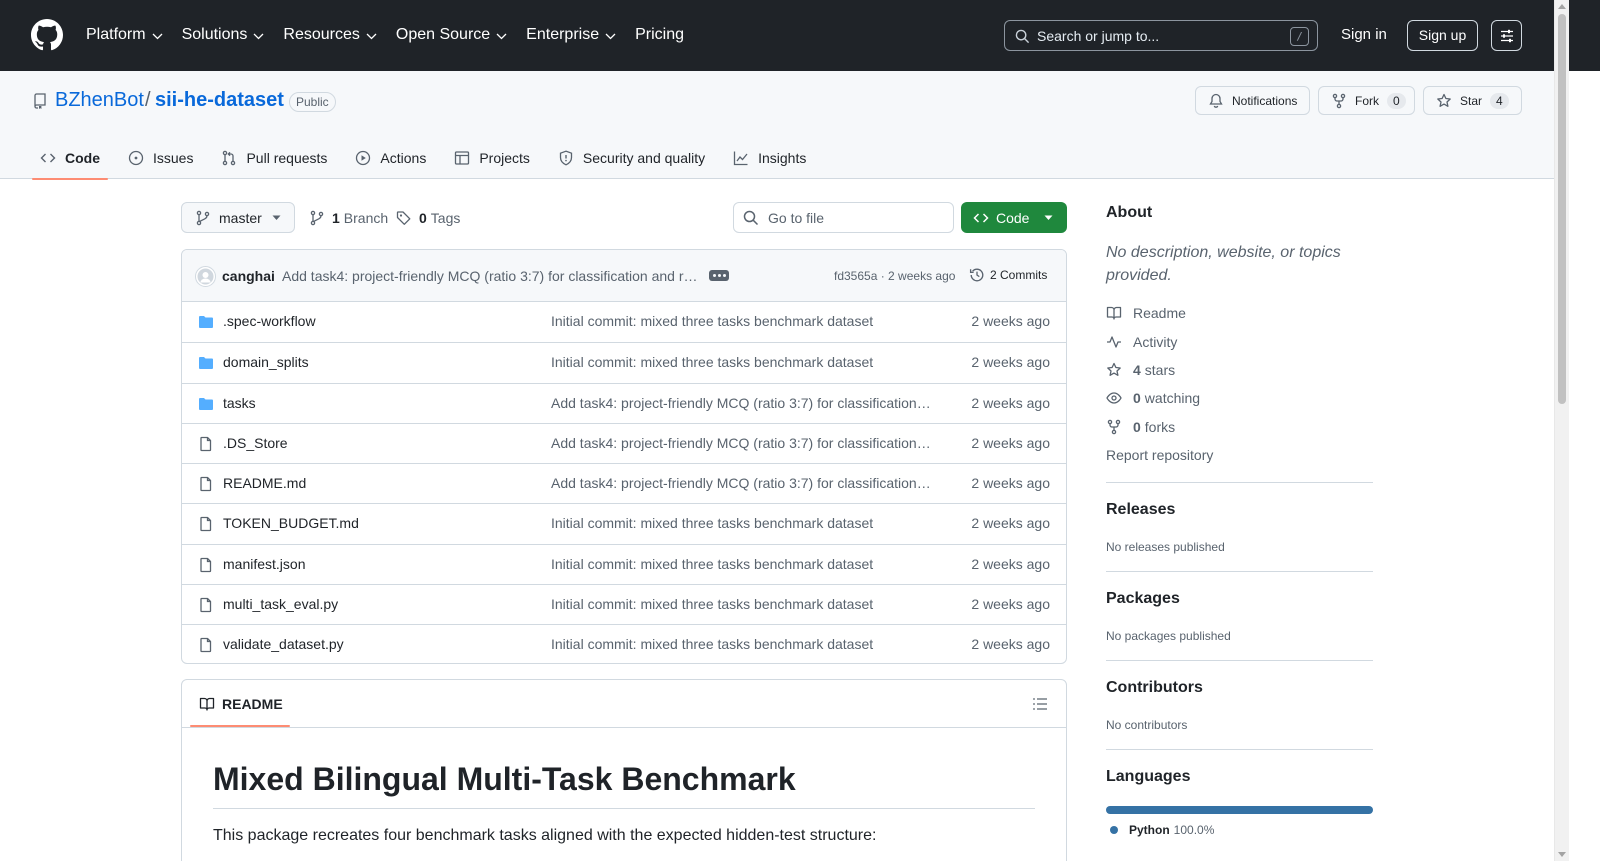 The width and height of the screenshot is (1600, 861). Describe the element at coordinates (206, 605) in the screenshot. I see `file-icon` at that location.